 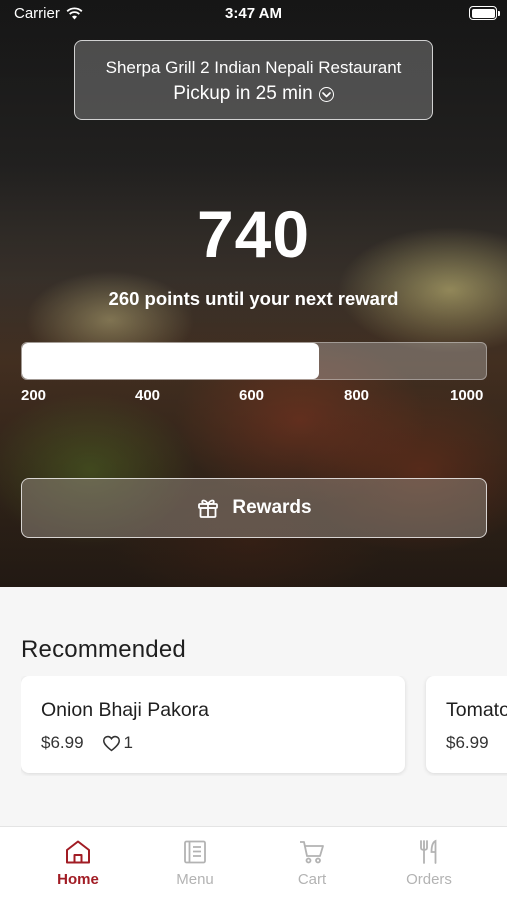 What do you see at coordinates (476, 710) in the screenshot?
I see `item-name: Tomato` at bounding box center [476, 710].